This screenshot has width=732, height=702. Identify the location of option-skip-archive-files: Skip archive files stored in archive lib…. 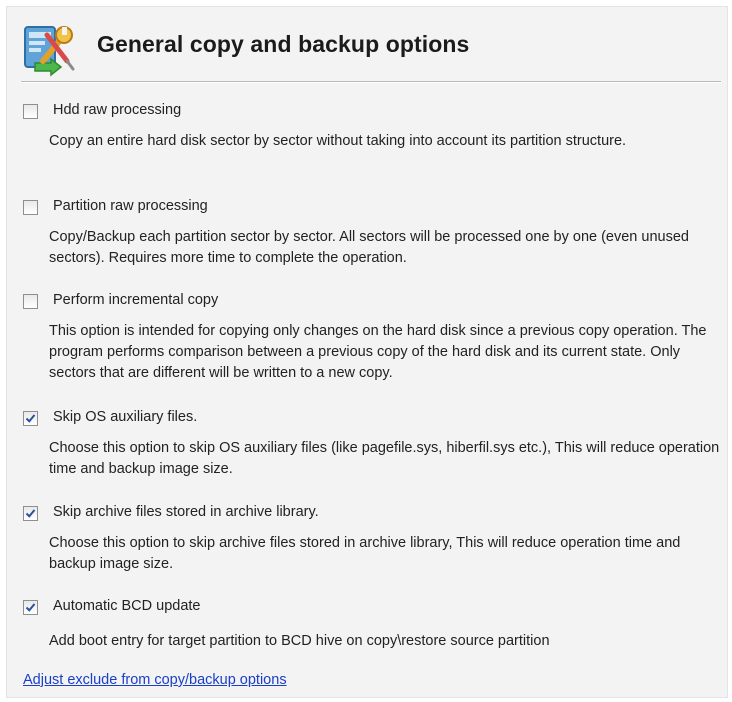
(373, 539).